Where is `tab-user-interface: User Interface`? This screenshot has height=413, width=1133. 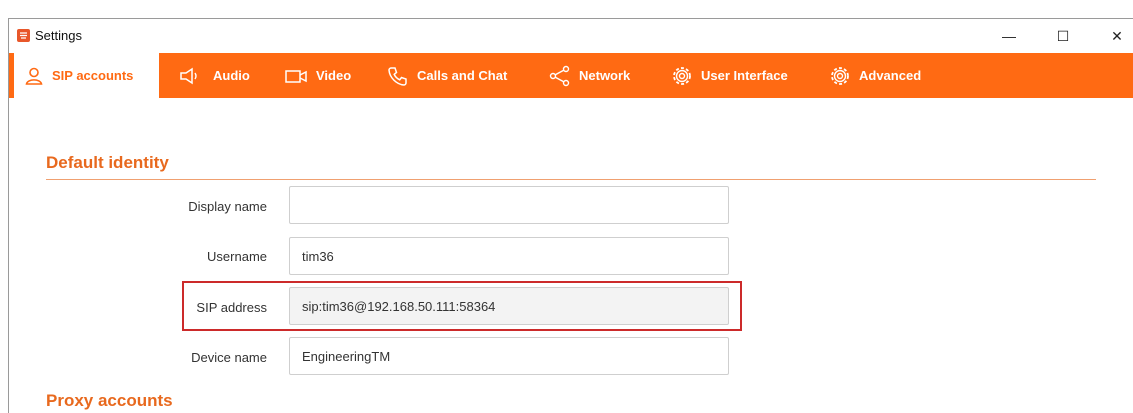 tab-user-interface: User Interface is located at coordinates (729, 75).